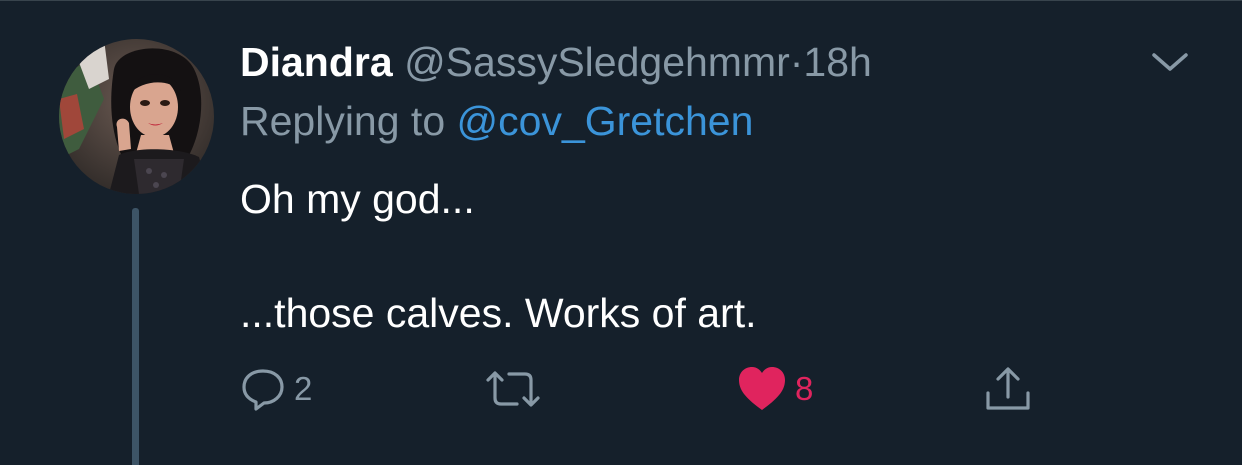  I want to click on tweet-text-line: ...those calves. Works of art., so click(498, 313).